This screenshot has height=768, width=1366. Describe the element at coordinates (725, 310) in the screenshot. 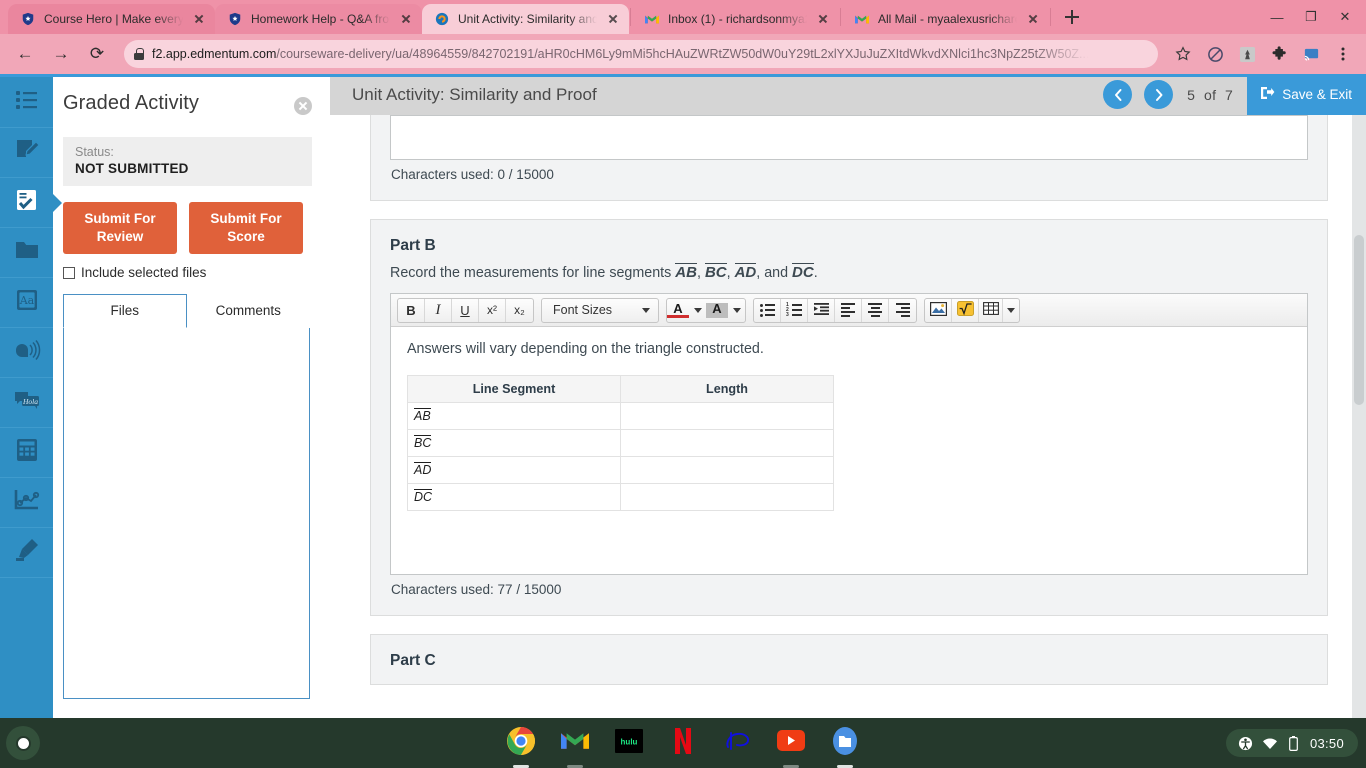

I see `highlight-color-control: A` at that location.